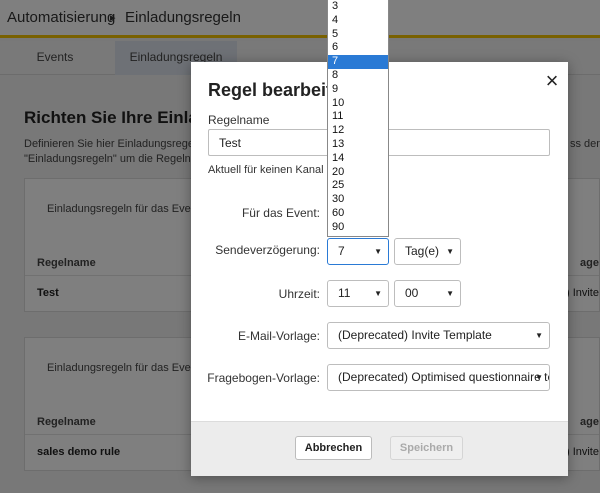  I want to click on delay-unit-select: Tag(e) ▼, so click(427, 251).